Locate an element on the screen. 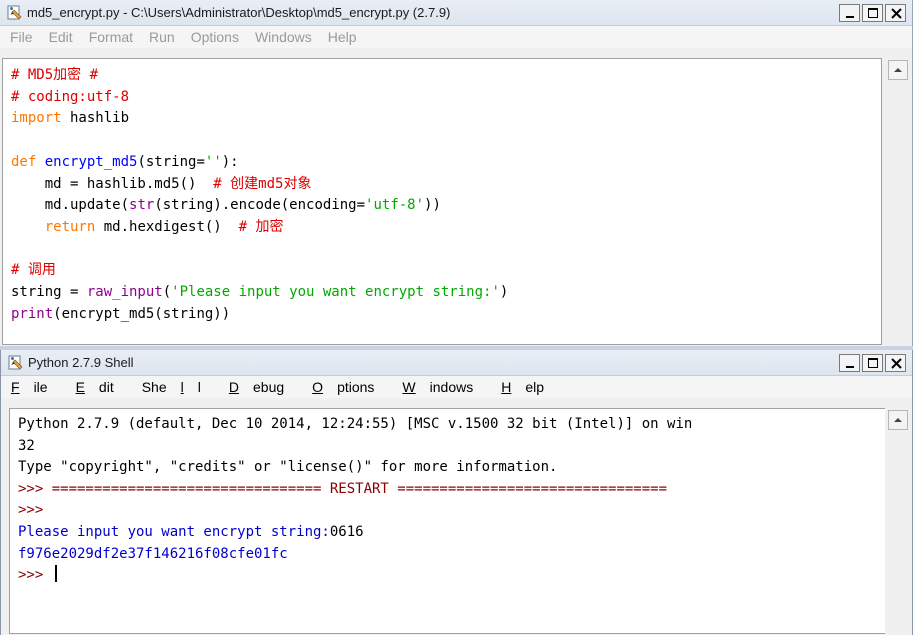 The width and height of the screenshot is (913, 635). menu-mnemonic: D is located at coordinates (234, 387).